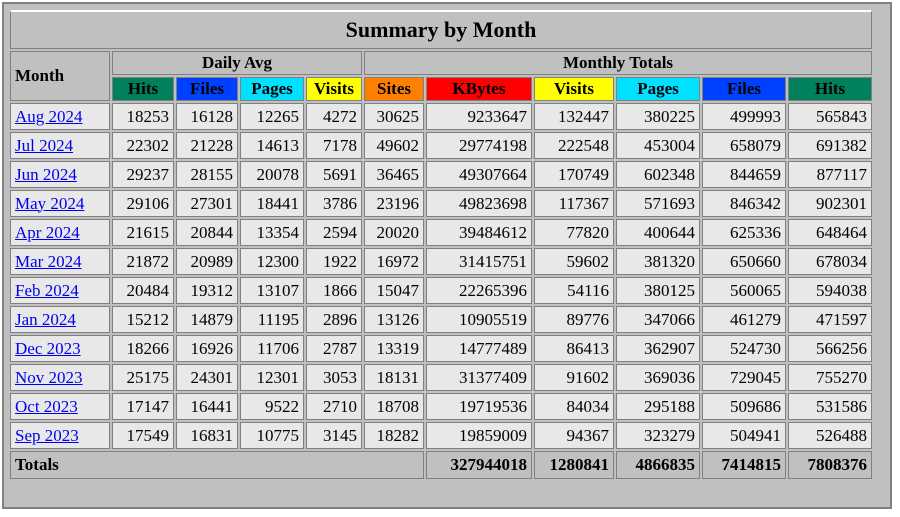 This screenshot has width=900, height=517. I want to click on monthly-sites-cell: 13319, so click(394, 348).